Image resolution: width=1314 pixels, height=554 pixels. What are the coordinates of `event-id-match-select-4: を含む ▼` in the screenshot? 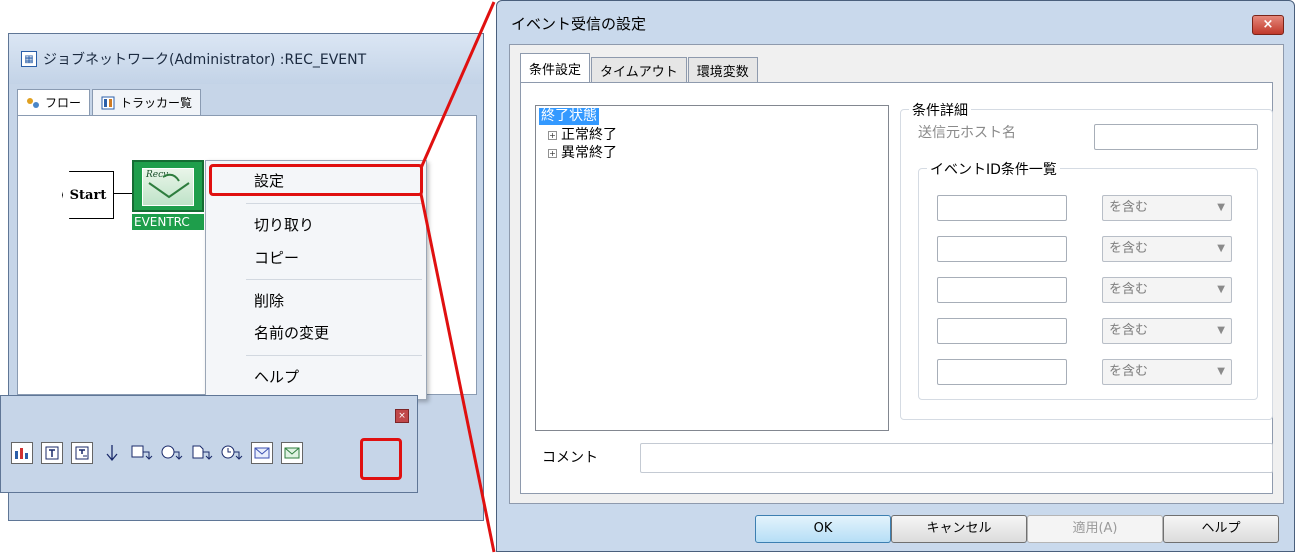 It's located at (1167, 331).